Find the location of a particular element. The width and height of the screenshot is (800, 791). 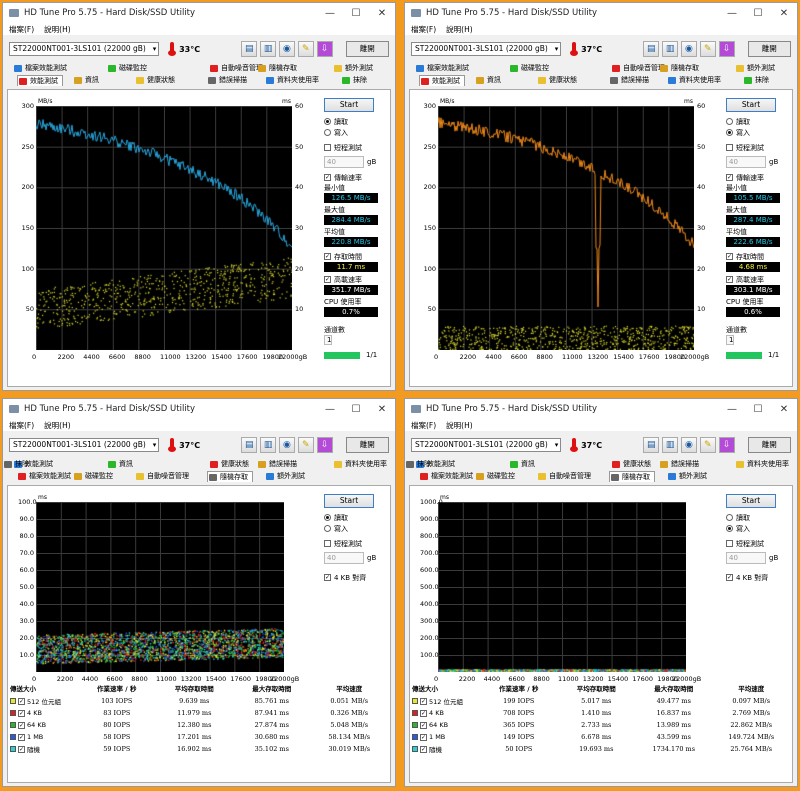

burst-rate-checkbox: ✓ 高載速率 is located at coordinates (356, 279).